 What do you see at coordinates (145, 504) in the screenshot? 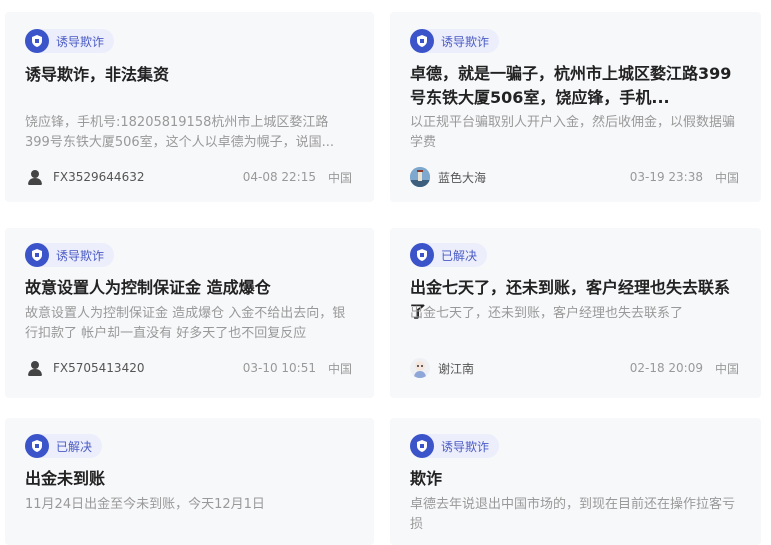
I see `card-description: 11月24日出金至今未到账，今天12月1日` at bounding box center [145, 504].